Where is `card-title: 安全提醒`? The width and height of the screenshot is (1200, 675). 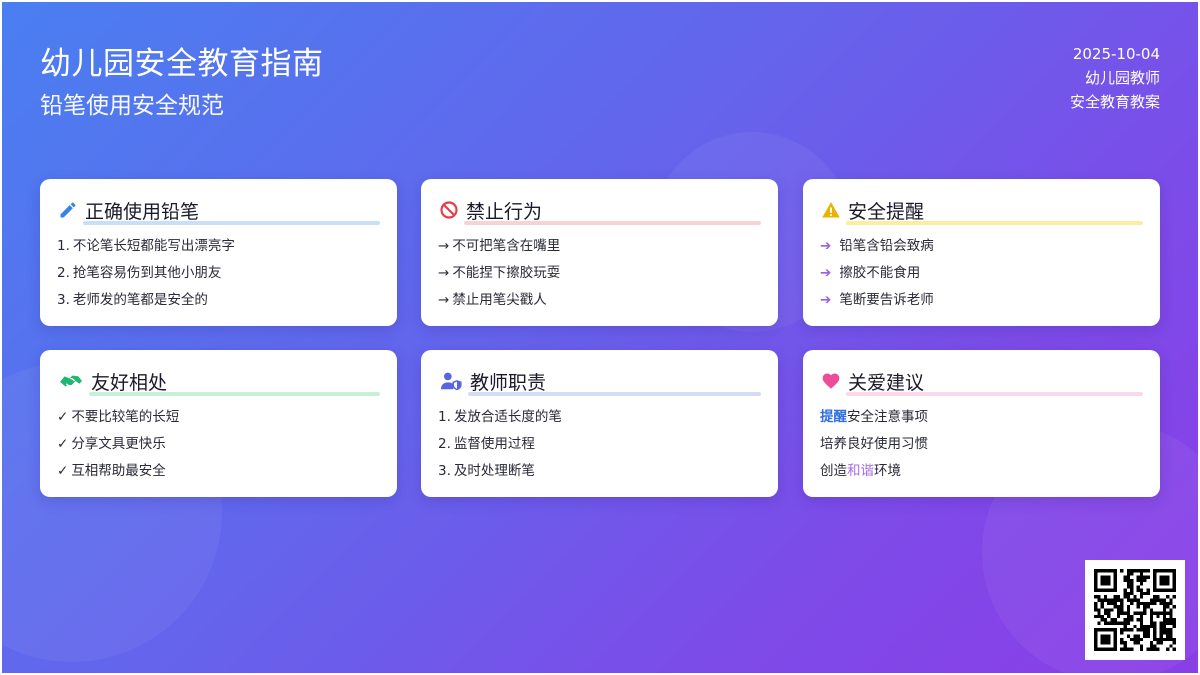 card-title: 安全提醒 is located at coordinates (886, 211).